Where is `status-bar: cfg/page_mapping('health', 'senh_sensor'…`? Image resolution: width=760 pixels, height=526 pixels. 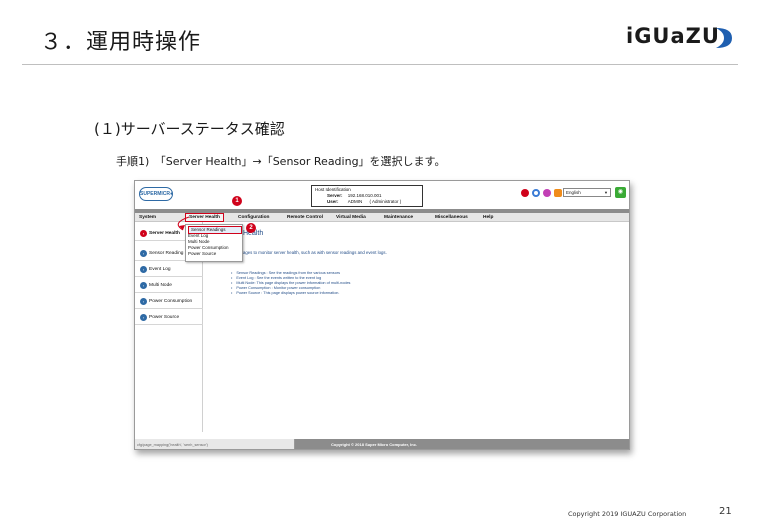 status-bar: cfg/page_mapping('health', 'senh_sensor'… is located at coordinates (382, 444).